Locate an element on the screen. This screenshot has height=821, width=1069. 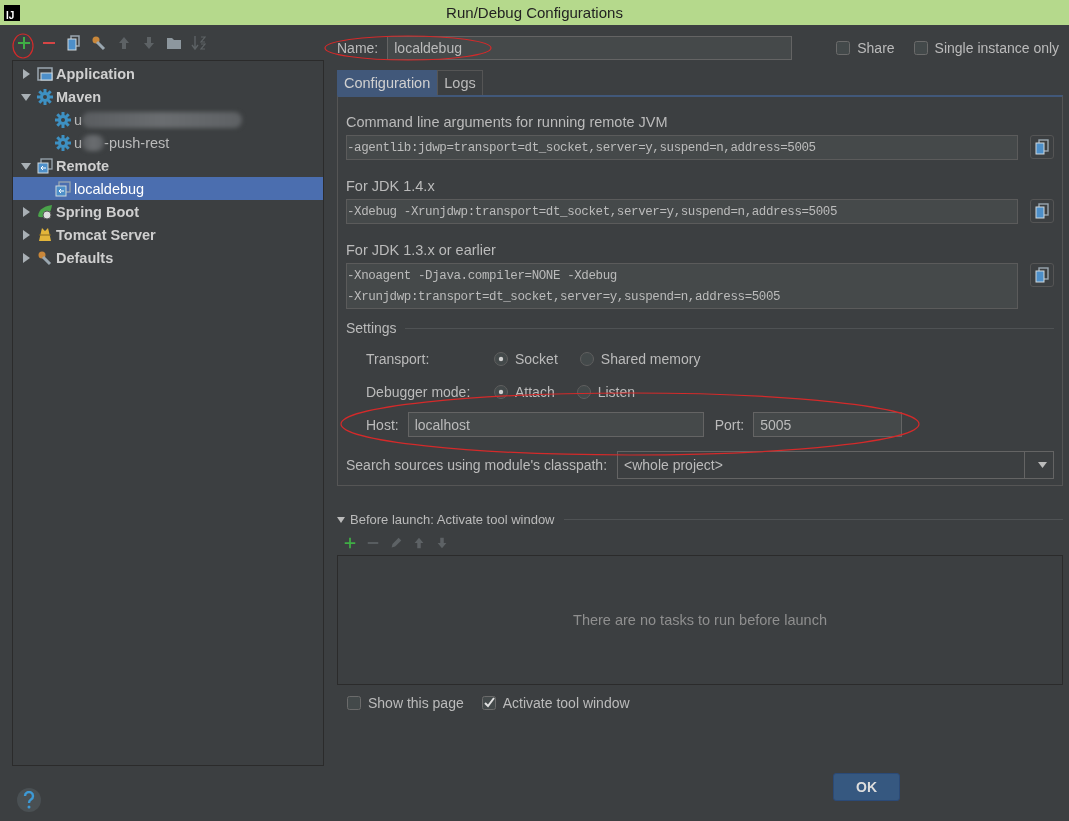
app-logo: IJ is located at coordinates (12, 12).